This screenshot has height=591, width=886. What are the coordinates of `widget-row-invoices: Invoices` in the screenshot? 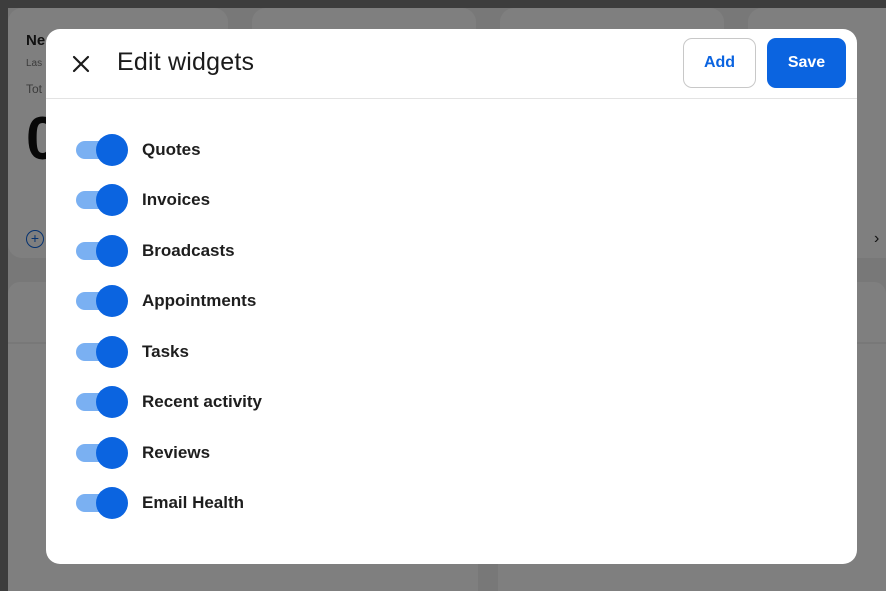 It's located at (142, 200).